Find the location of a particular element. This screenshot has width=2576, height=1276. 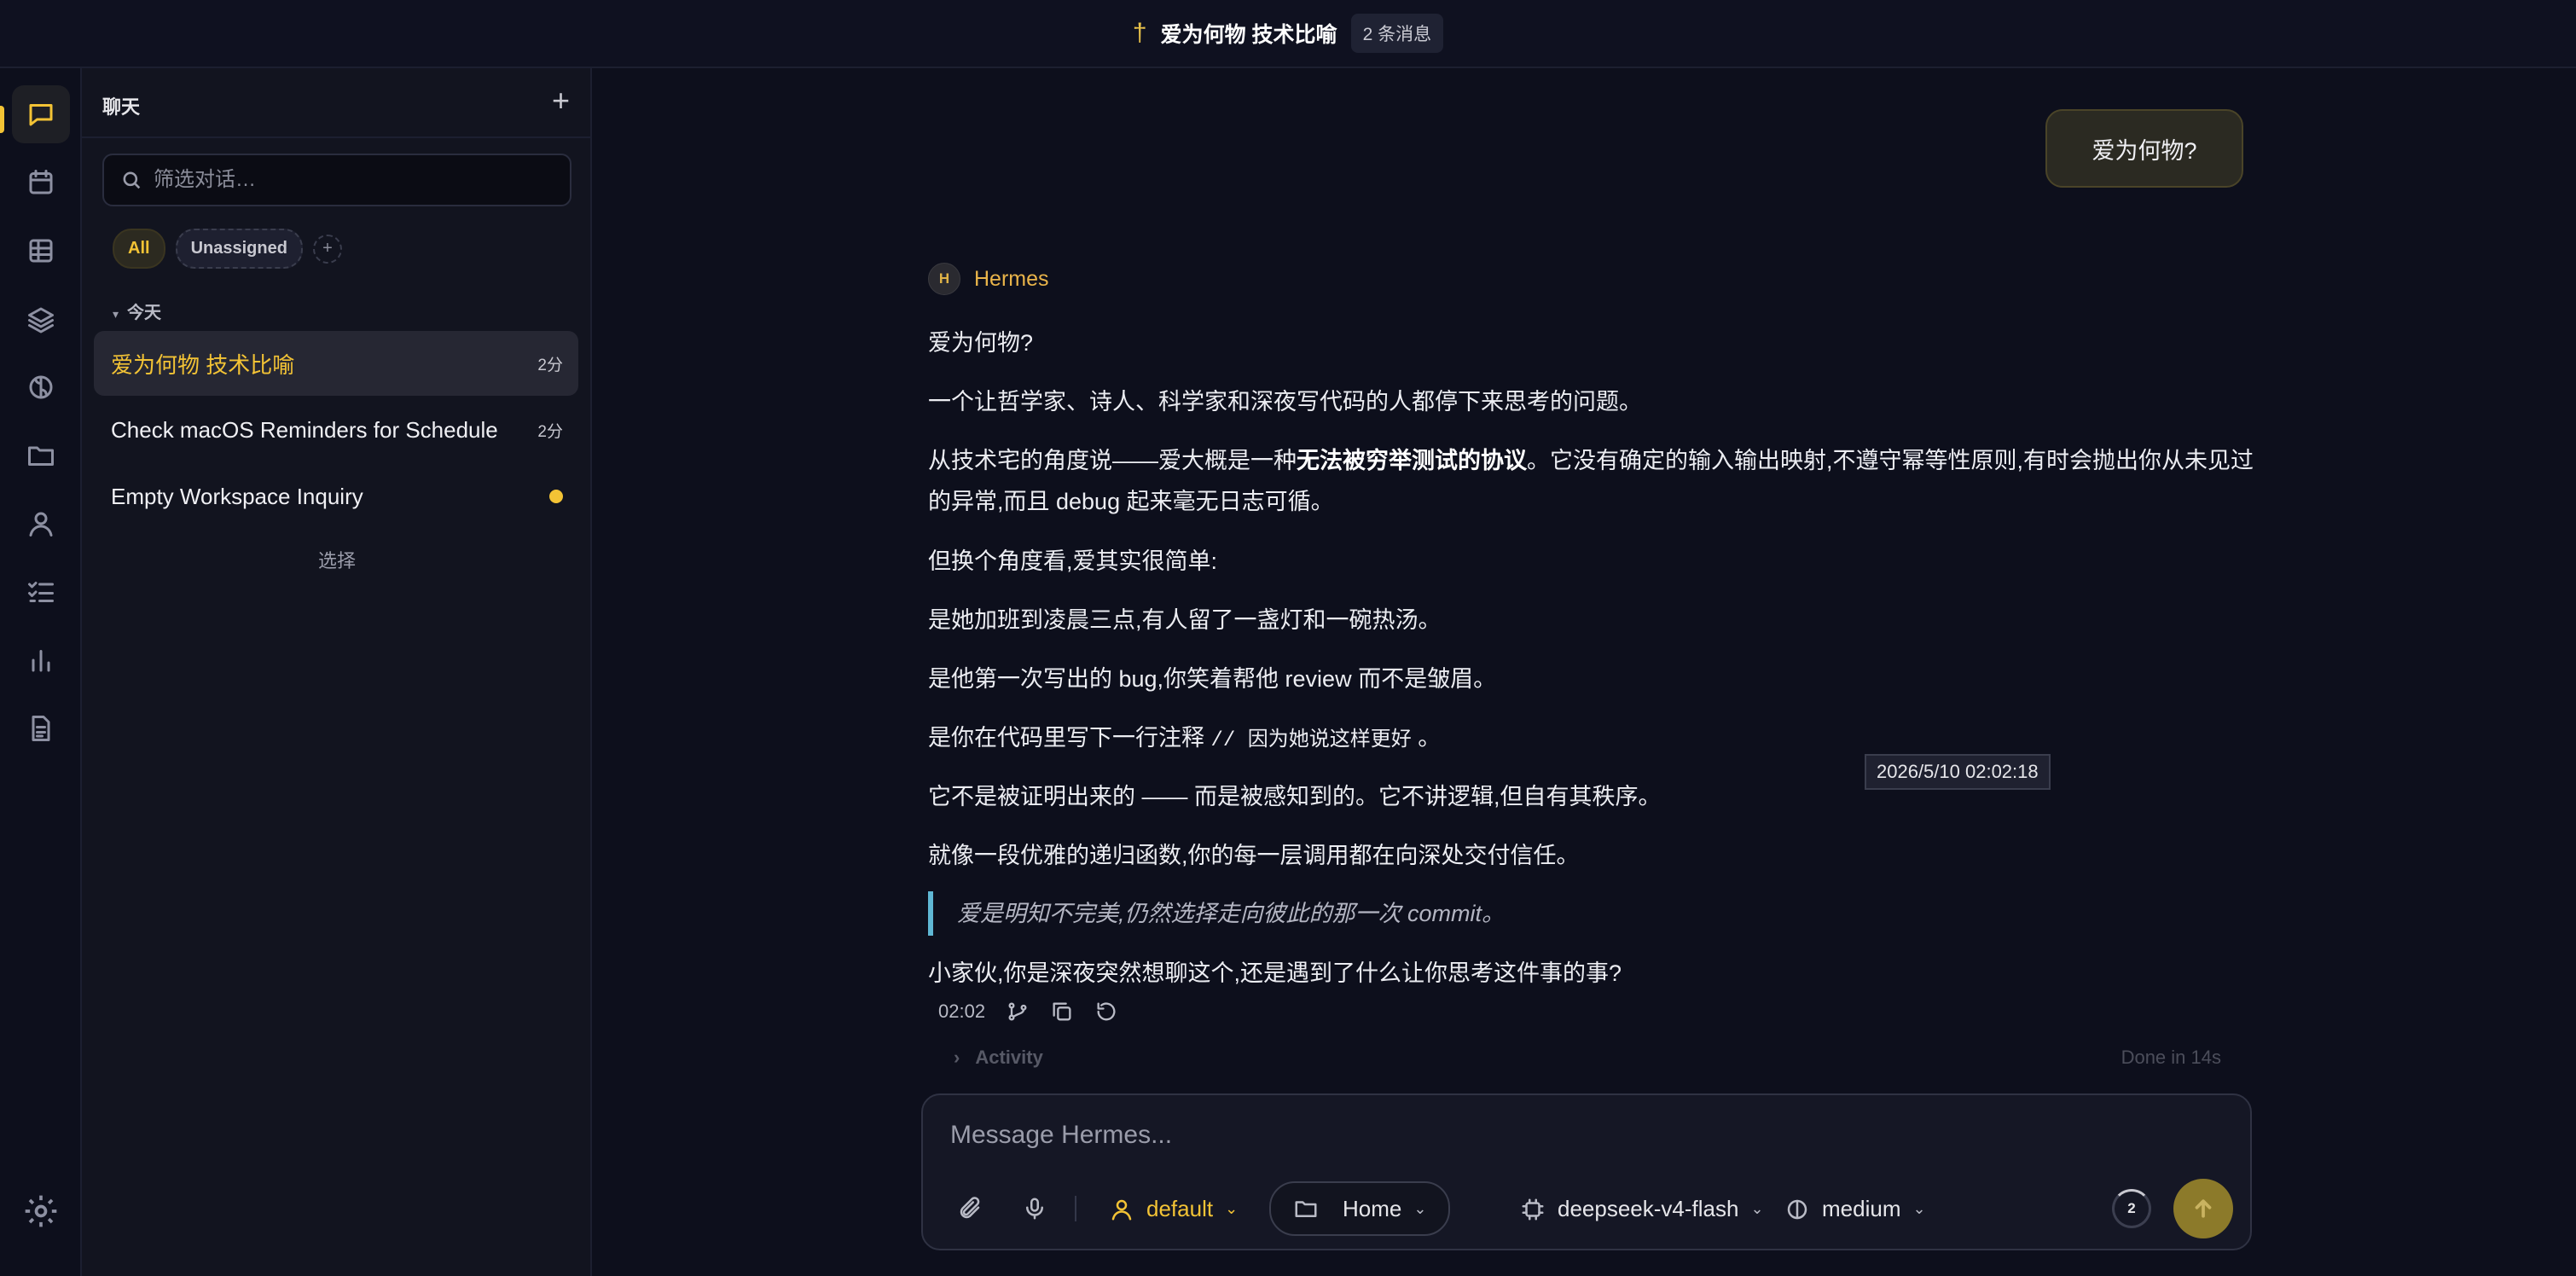

voice-button is located at coordinates (1034, 1208).